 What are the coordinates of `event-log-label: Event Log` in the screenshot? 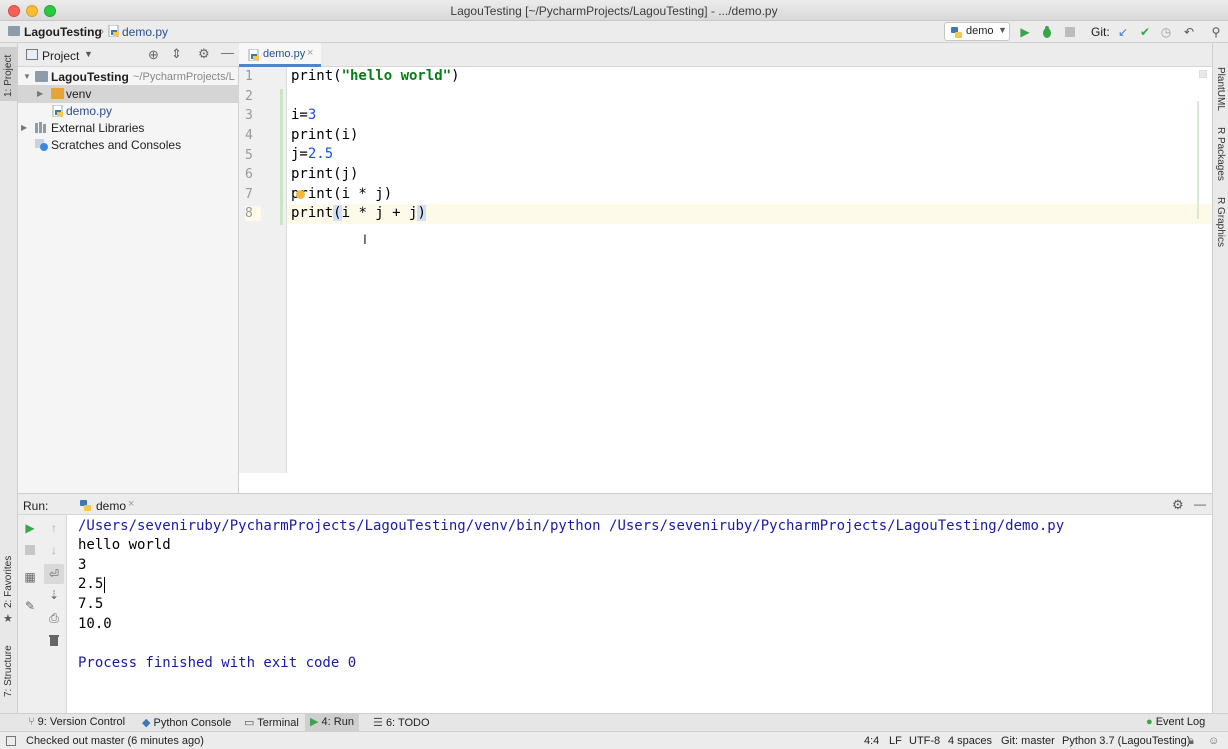 It's located at (1180, 722).